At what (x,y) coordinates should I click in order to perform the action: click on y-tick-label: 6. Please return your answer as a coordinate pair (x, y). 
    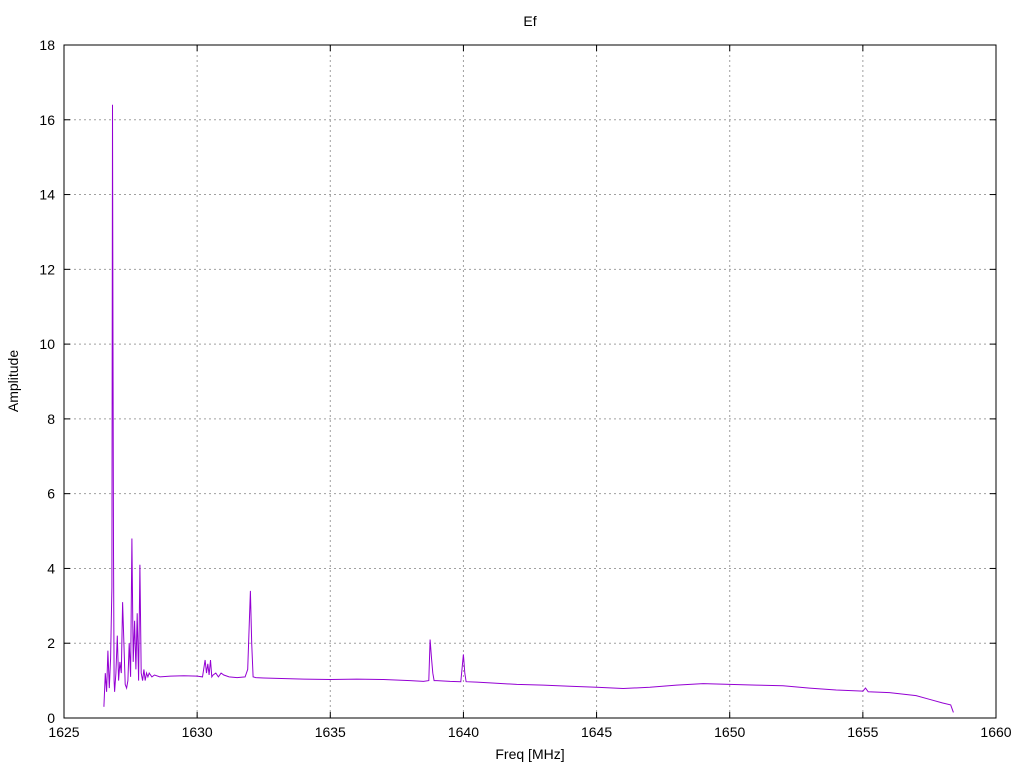
    Looking at the image, I should click on (51, 494).